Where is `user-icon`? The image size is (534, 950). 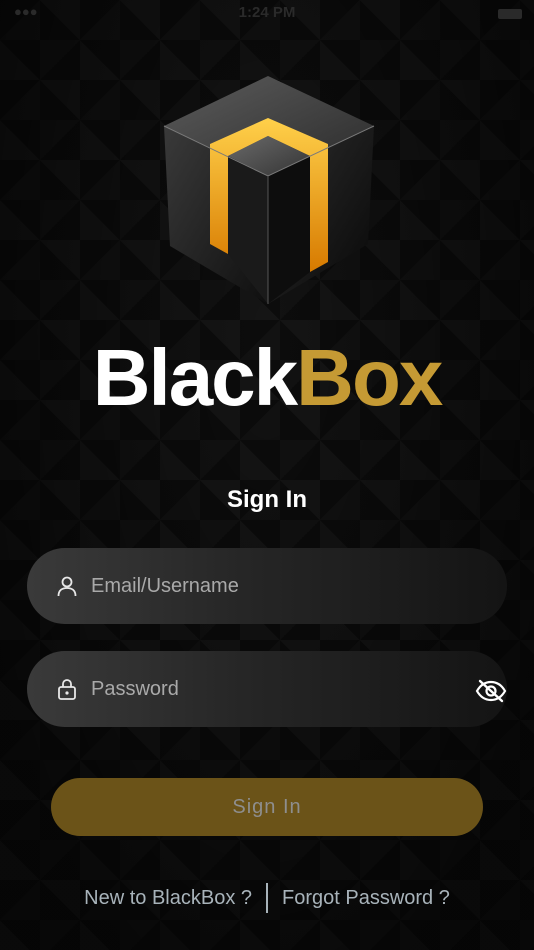 user-icon is located at coordinates (67, 586).